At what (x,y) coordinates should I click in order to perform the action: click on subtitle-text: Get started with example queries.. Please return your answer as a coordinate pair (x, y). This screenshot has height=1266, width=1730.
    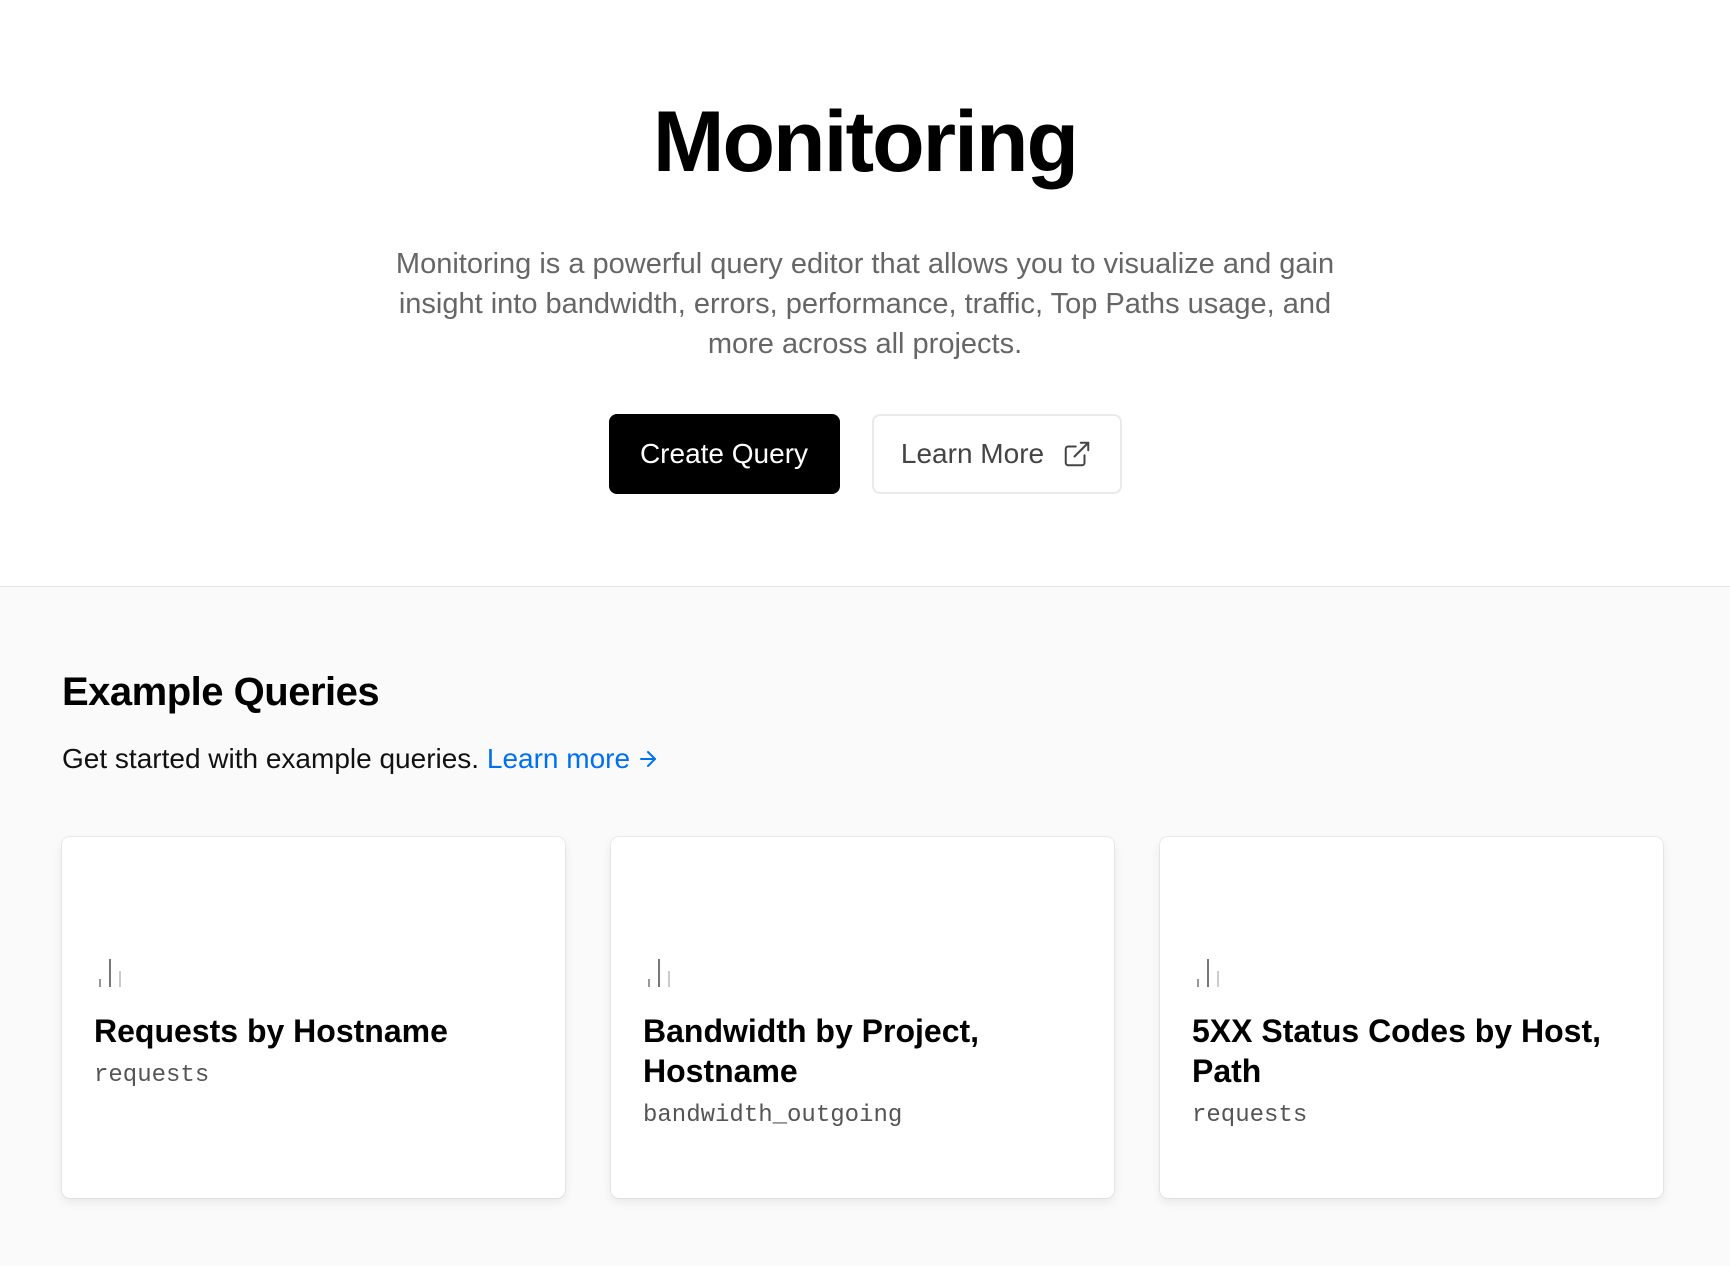
    Looking at the image, I should click on (271, 758).